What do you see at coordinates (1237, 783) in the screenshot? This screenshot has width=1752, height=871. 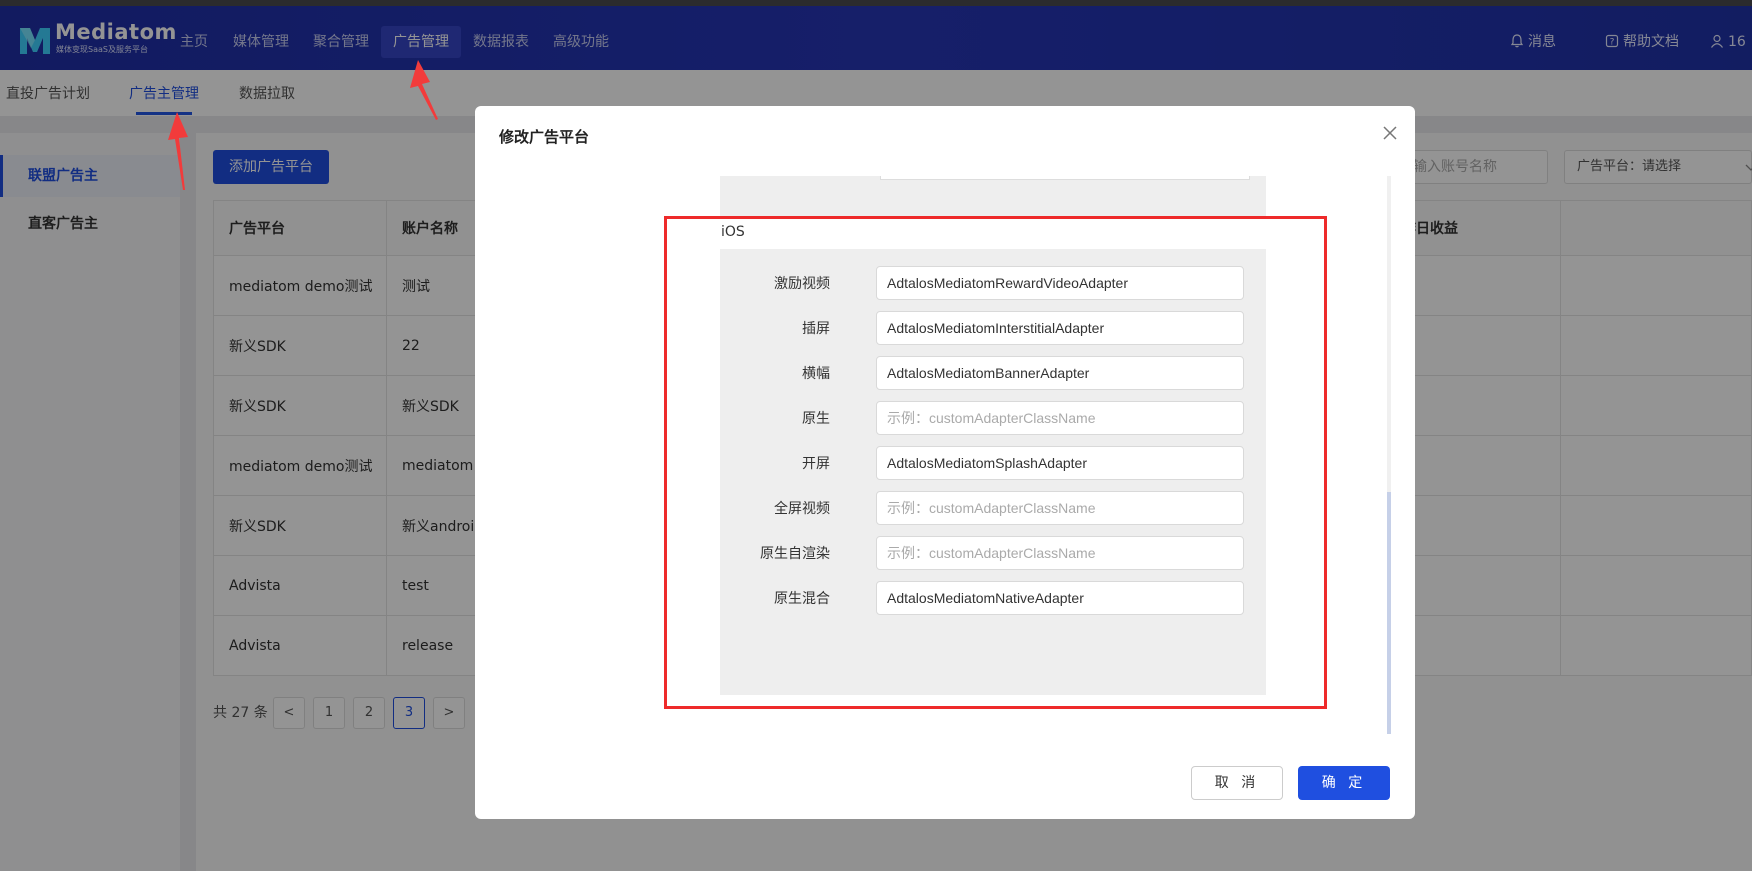 I see `cancel-button: 取 消` at bounding box center [1237, 783].